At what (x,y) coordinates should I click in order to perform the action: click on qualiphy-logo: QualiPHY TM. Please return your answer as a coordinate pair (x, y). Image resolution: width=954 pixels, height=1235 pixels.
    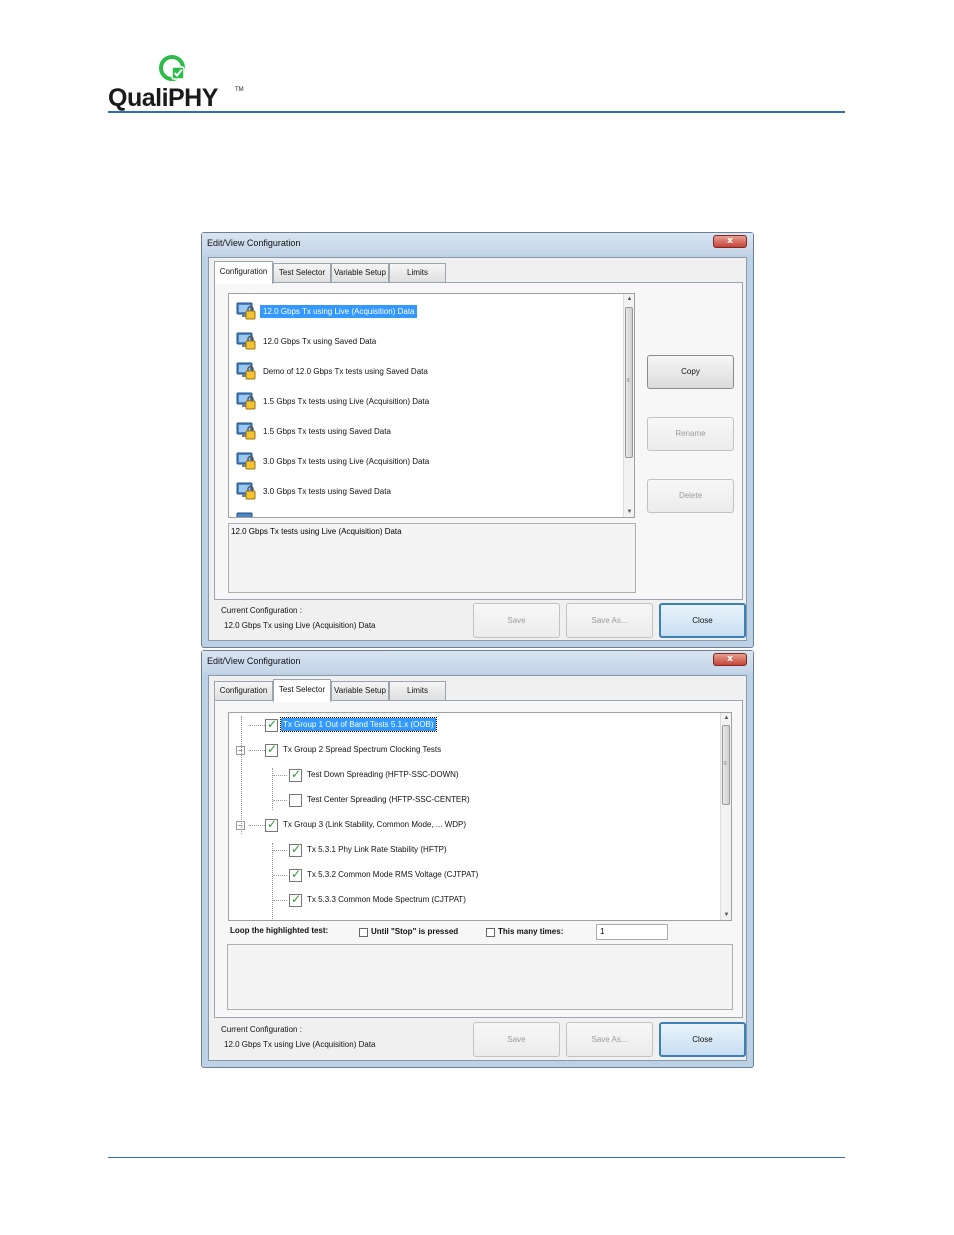
    Looking at the image, I should click on (178, 83).